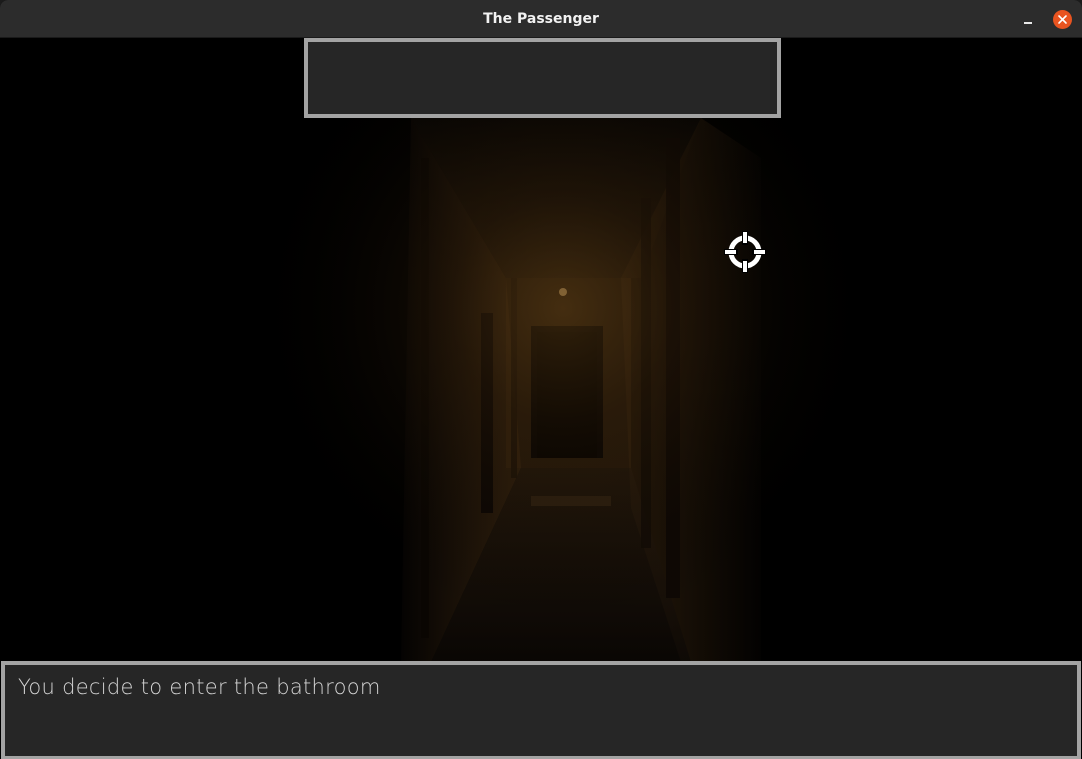  I want to click on minimize-icon, so click(1028, 23).